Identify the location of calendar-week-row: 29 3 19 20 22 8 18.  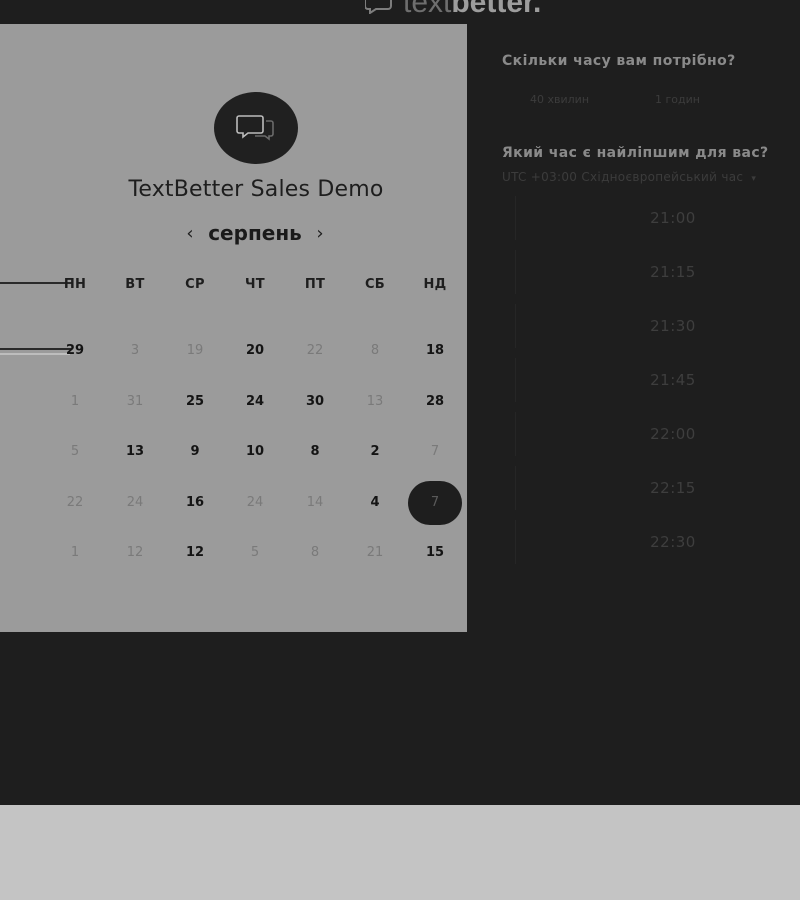
(255, 351).